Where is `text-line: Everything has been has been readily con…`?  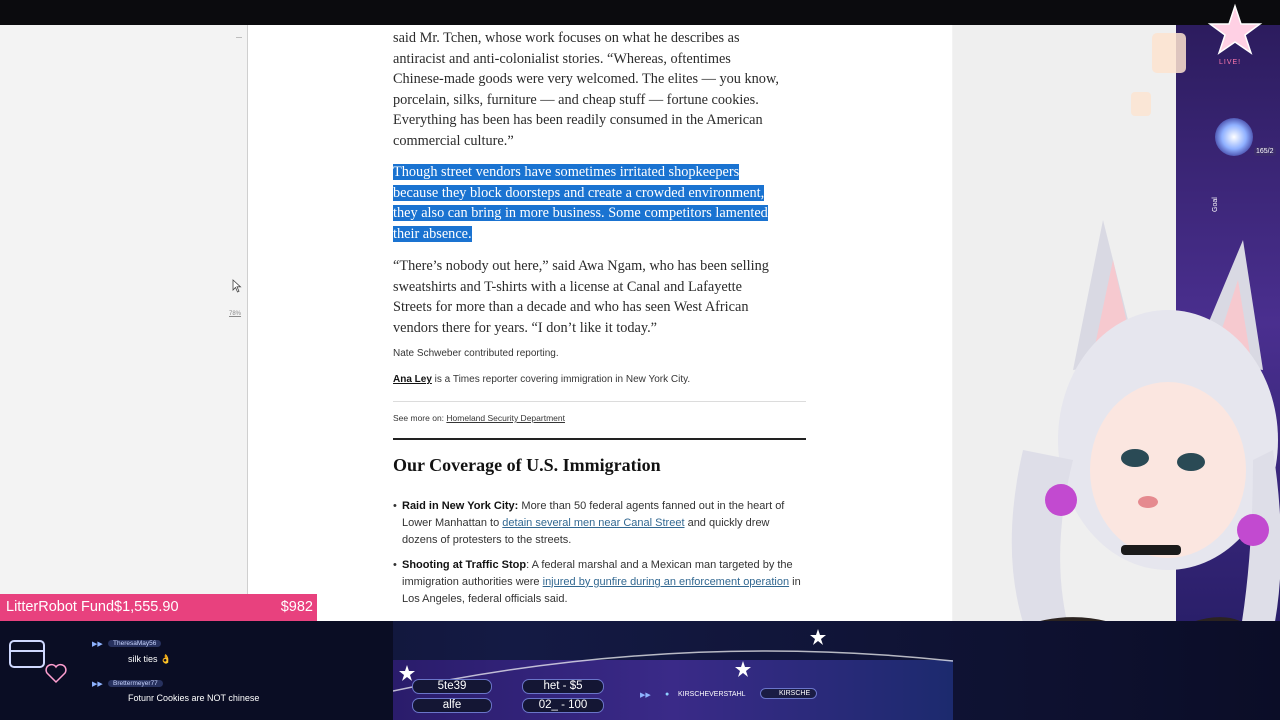
text-line: Everything has been has been readily con… is located at coordinates (578, 120).